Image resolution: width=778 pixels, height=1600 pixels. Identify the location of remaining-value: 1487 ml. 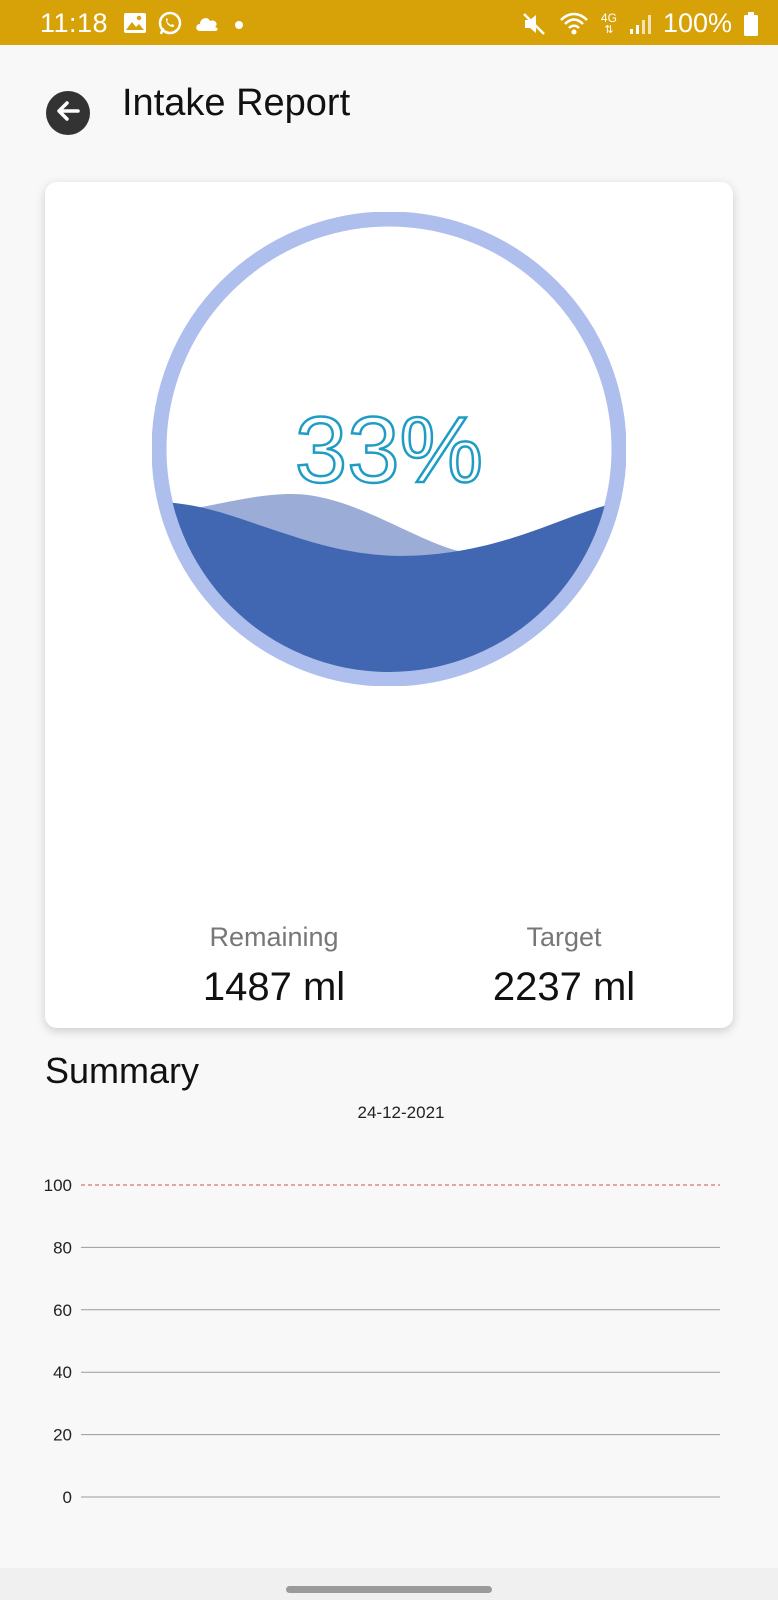
(274, 987).